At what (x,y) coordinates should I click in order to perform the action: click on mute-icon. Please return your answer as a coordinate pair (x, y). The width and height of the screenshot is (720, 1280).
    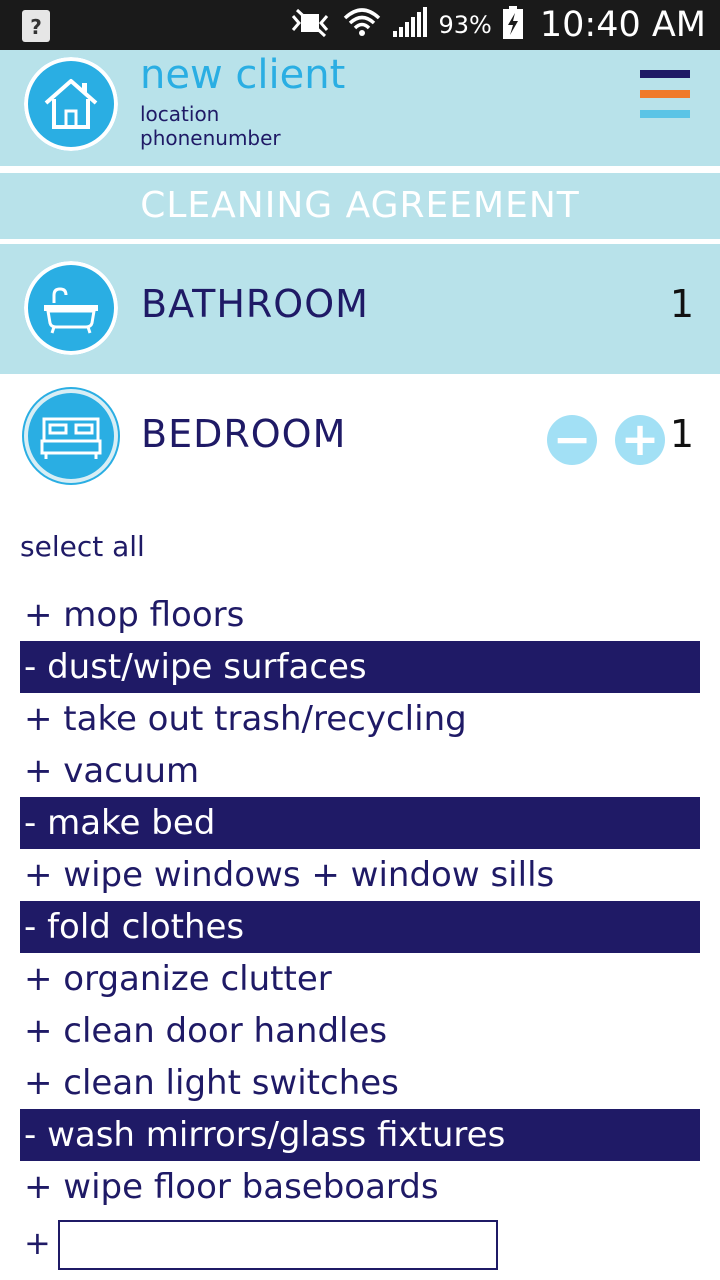
    Looking at the image, I should click on (311, 25).